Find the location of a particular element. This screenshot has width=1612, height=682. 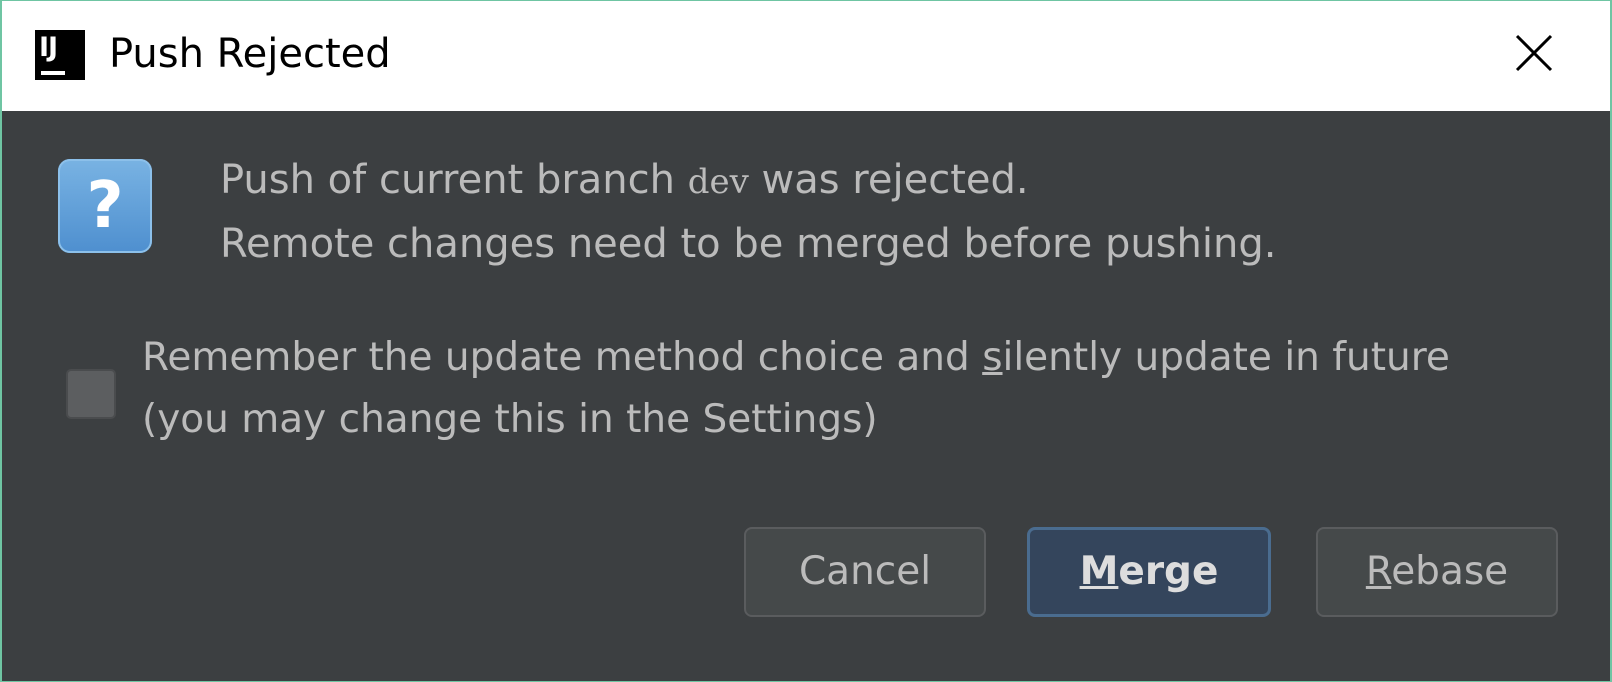

merge-button: Merge is located at coordinates (1149, 572).